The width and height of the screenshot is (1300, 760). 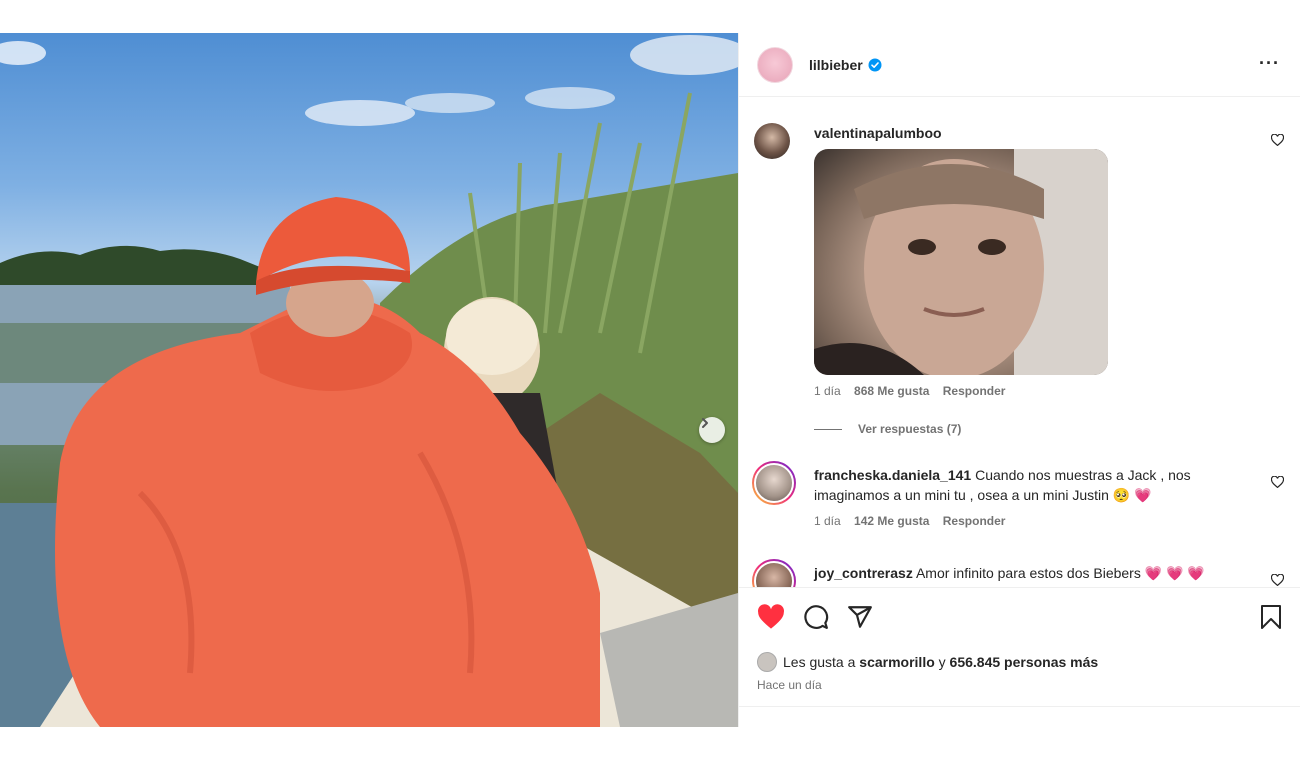 What do you see at coordinates (712, 430) in the screenshot?
I see `carousel-next-button` at bounding box center [712, 430].